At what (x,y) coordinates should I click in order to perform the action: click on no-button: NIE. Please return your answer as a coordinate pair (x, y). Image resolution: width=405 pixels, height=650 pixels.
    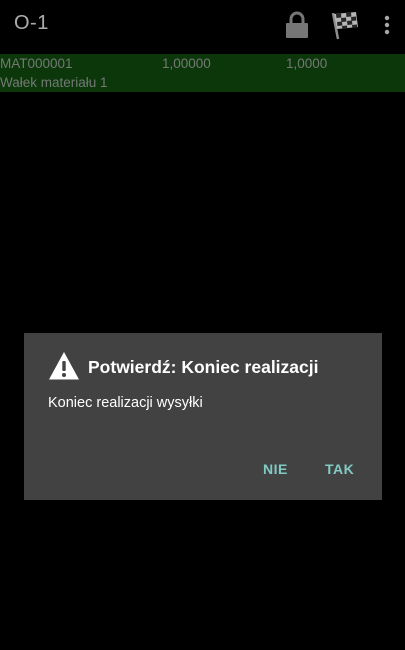
    Looking at the image, I should click on (275, 469).